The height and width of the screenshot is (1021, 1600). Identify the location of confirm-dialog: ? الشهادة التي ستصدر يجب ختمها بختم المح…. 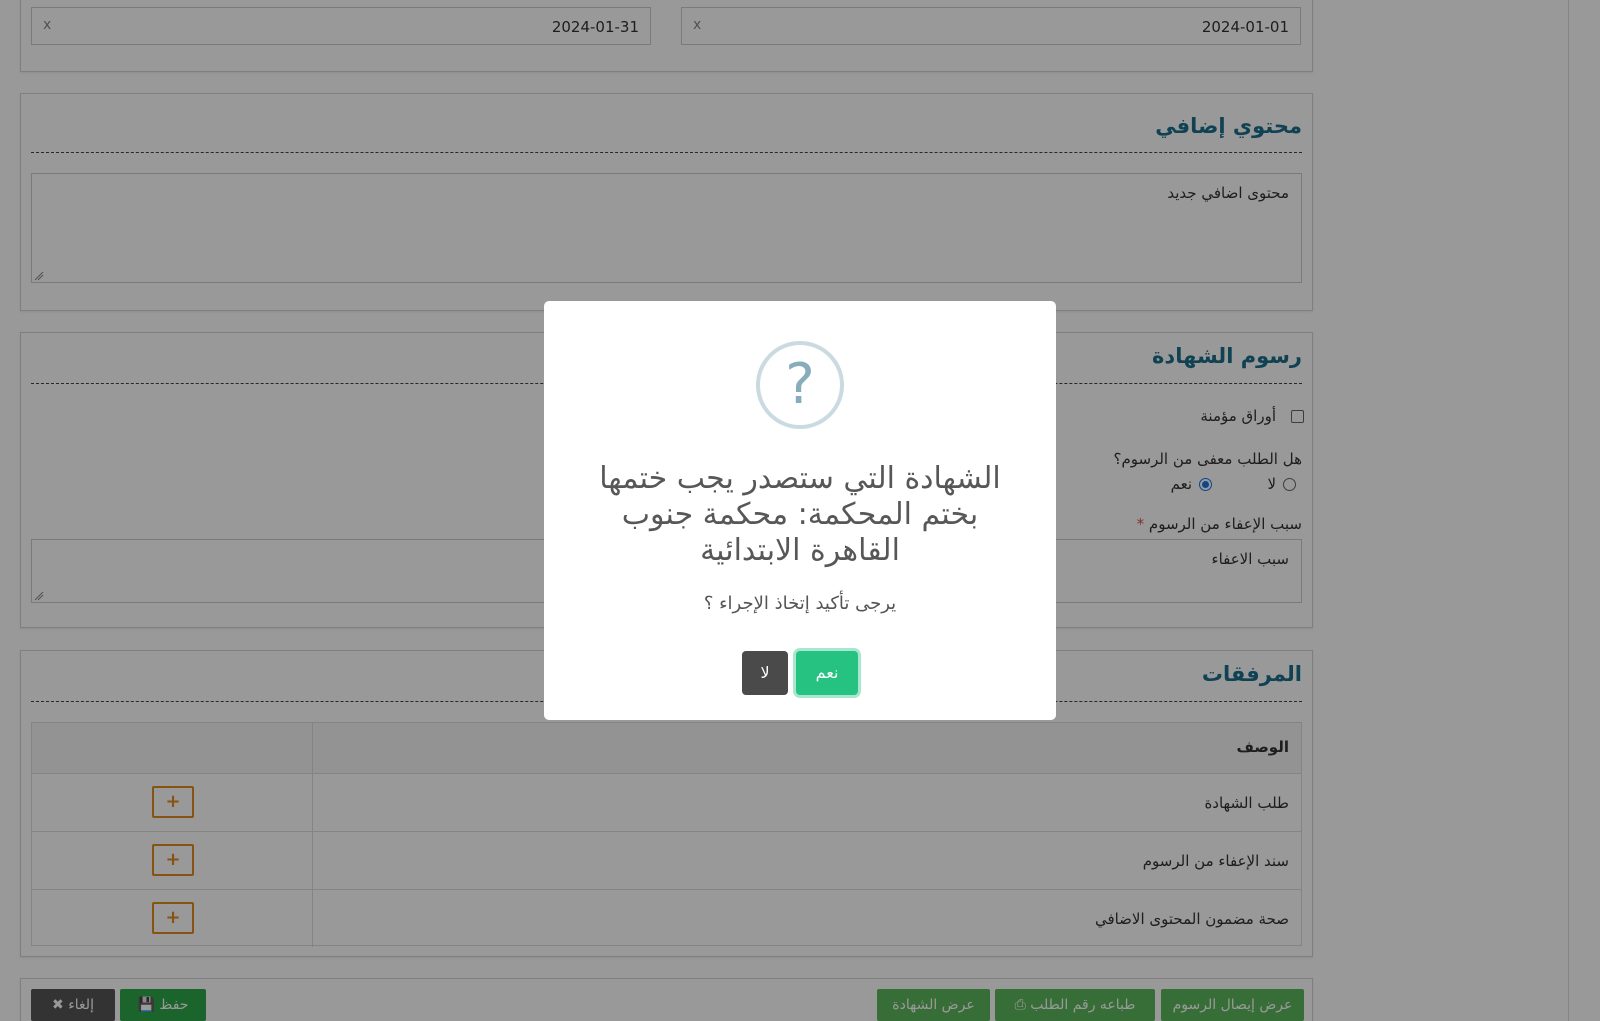
(800, 510).